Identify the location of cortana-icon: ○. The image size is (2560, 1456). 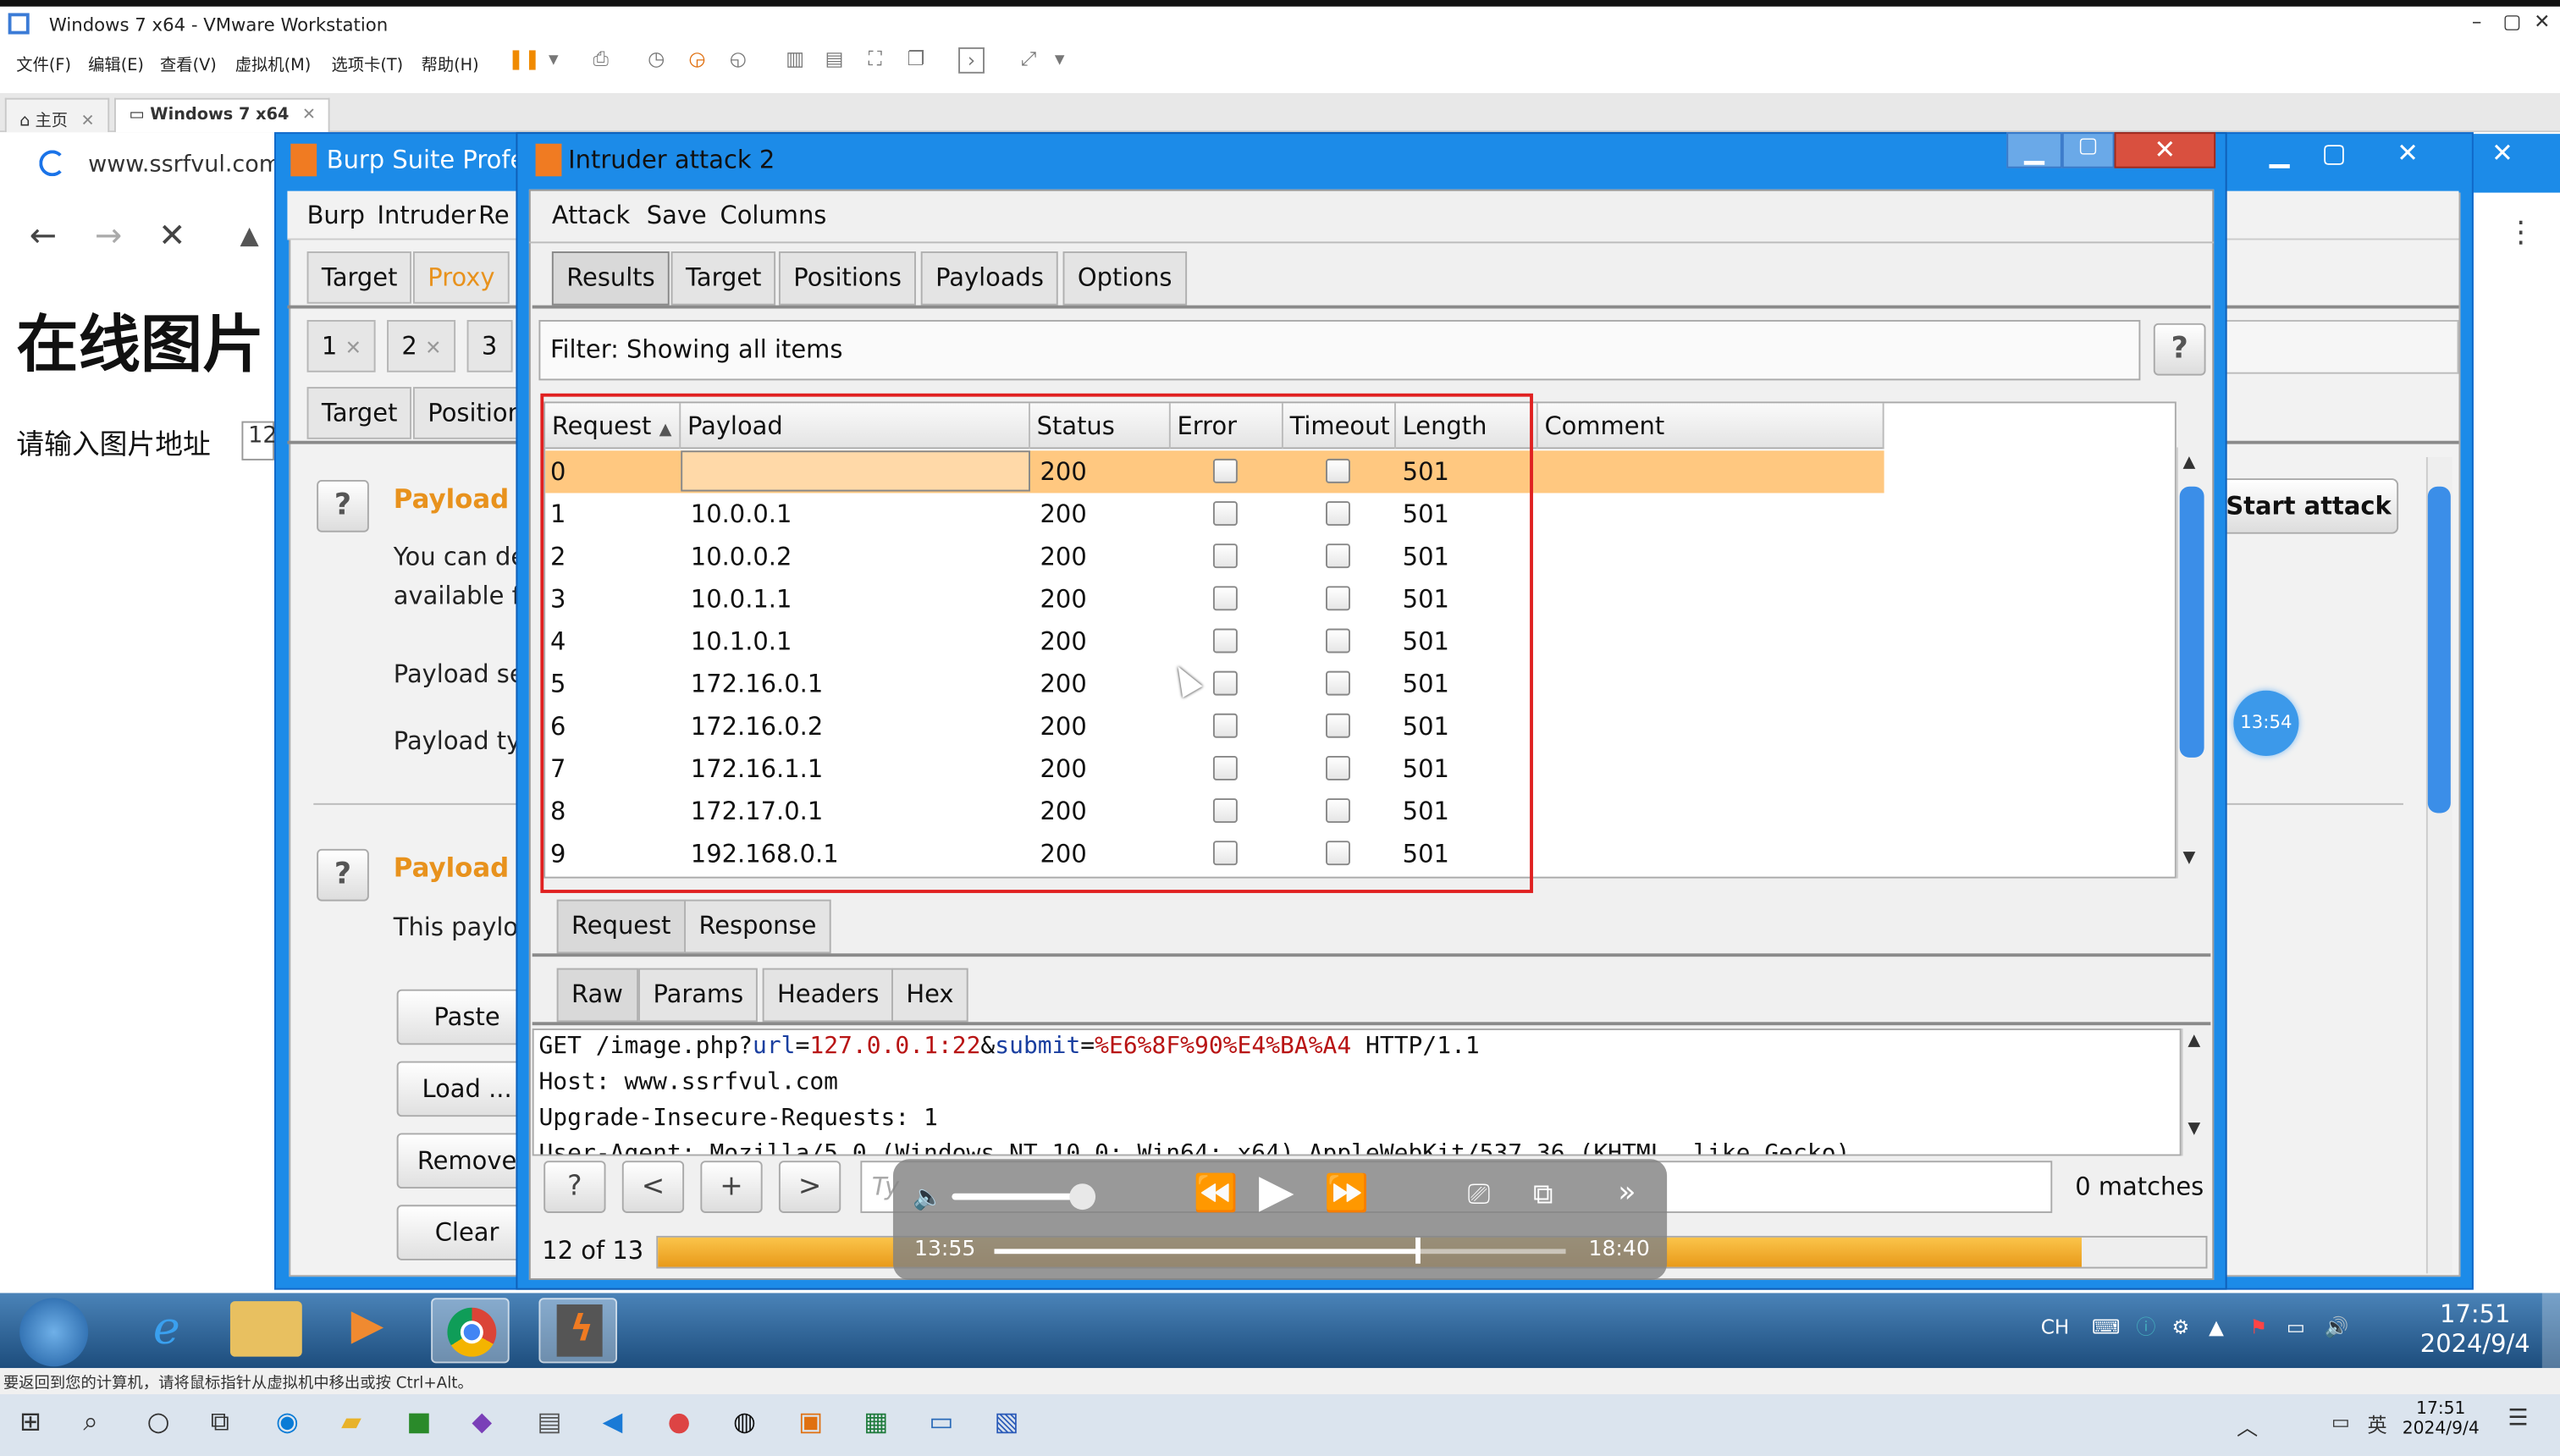
(158, 1421).